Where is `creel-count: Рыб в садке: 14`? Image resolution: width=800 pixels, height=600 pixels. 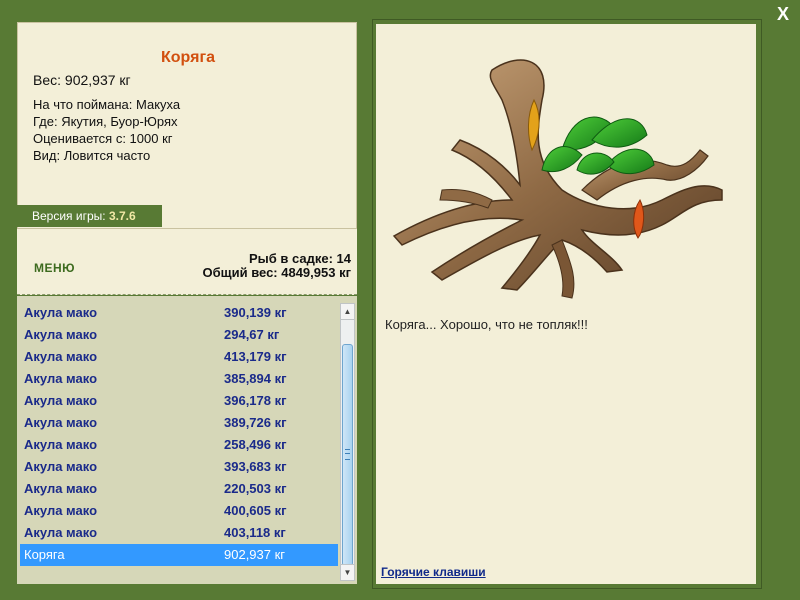 creel-count: Рыб в садке: 14 is located at coordinates (299, 258).